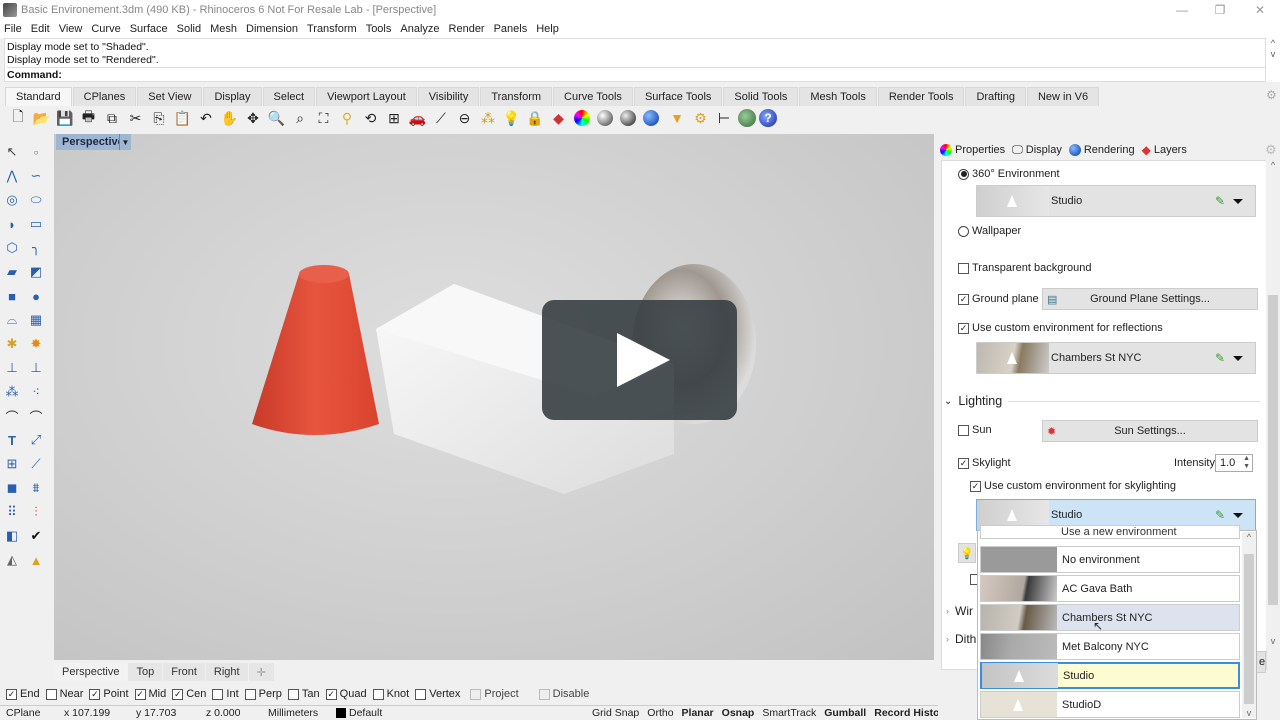 This screenshot has height=720, width=1280. What do you see at coordinates (379, 29) in the screenshot?
I see `menu-tools: Tools` at bounding box center [379, 29].